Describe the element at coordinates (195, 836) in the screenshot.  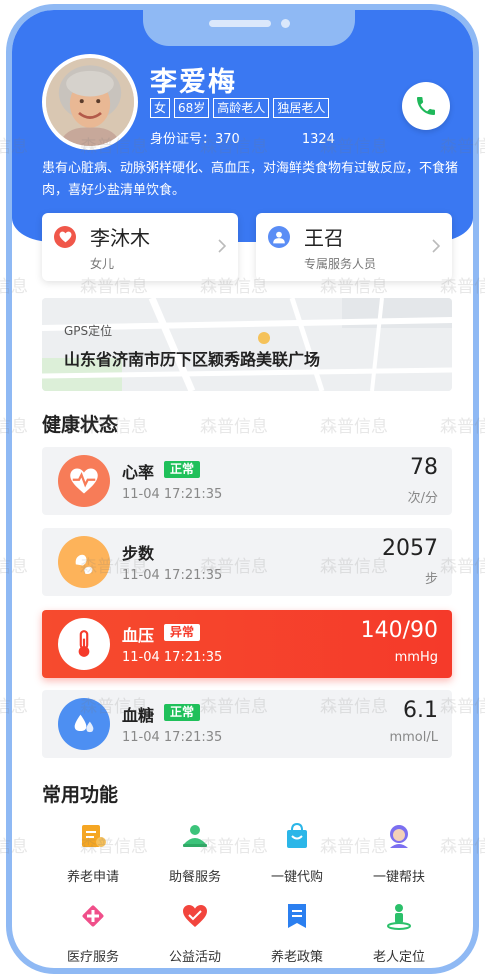
I see `meal-service-icon` at that location.